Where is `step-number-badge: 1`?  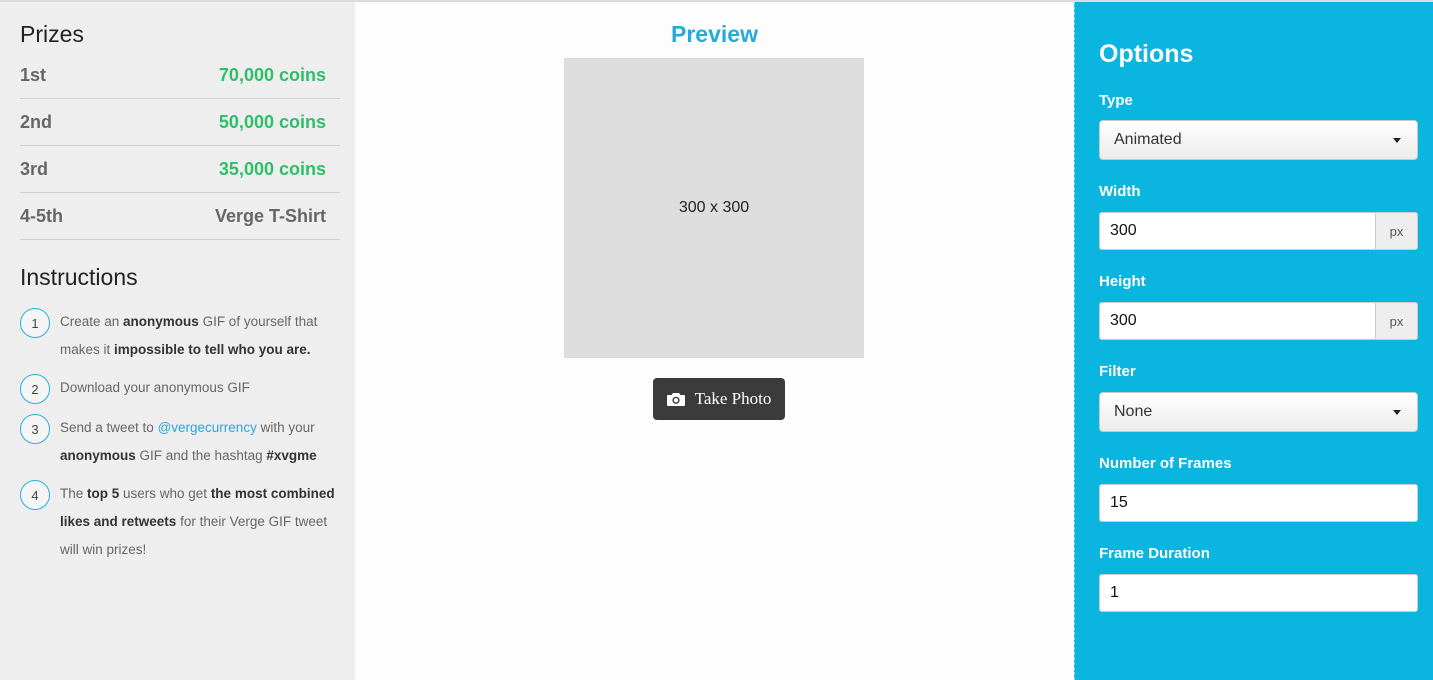 step-number-badge: 1 is located at coordinates (35, 323).